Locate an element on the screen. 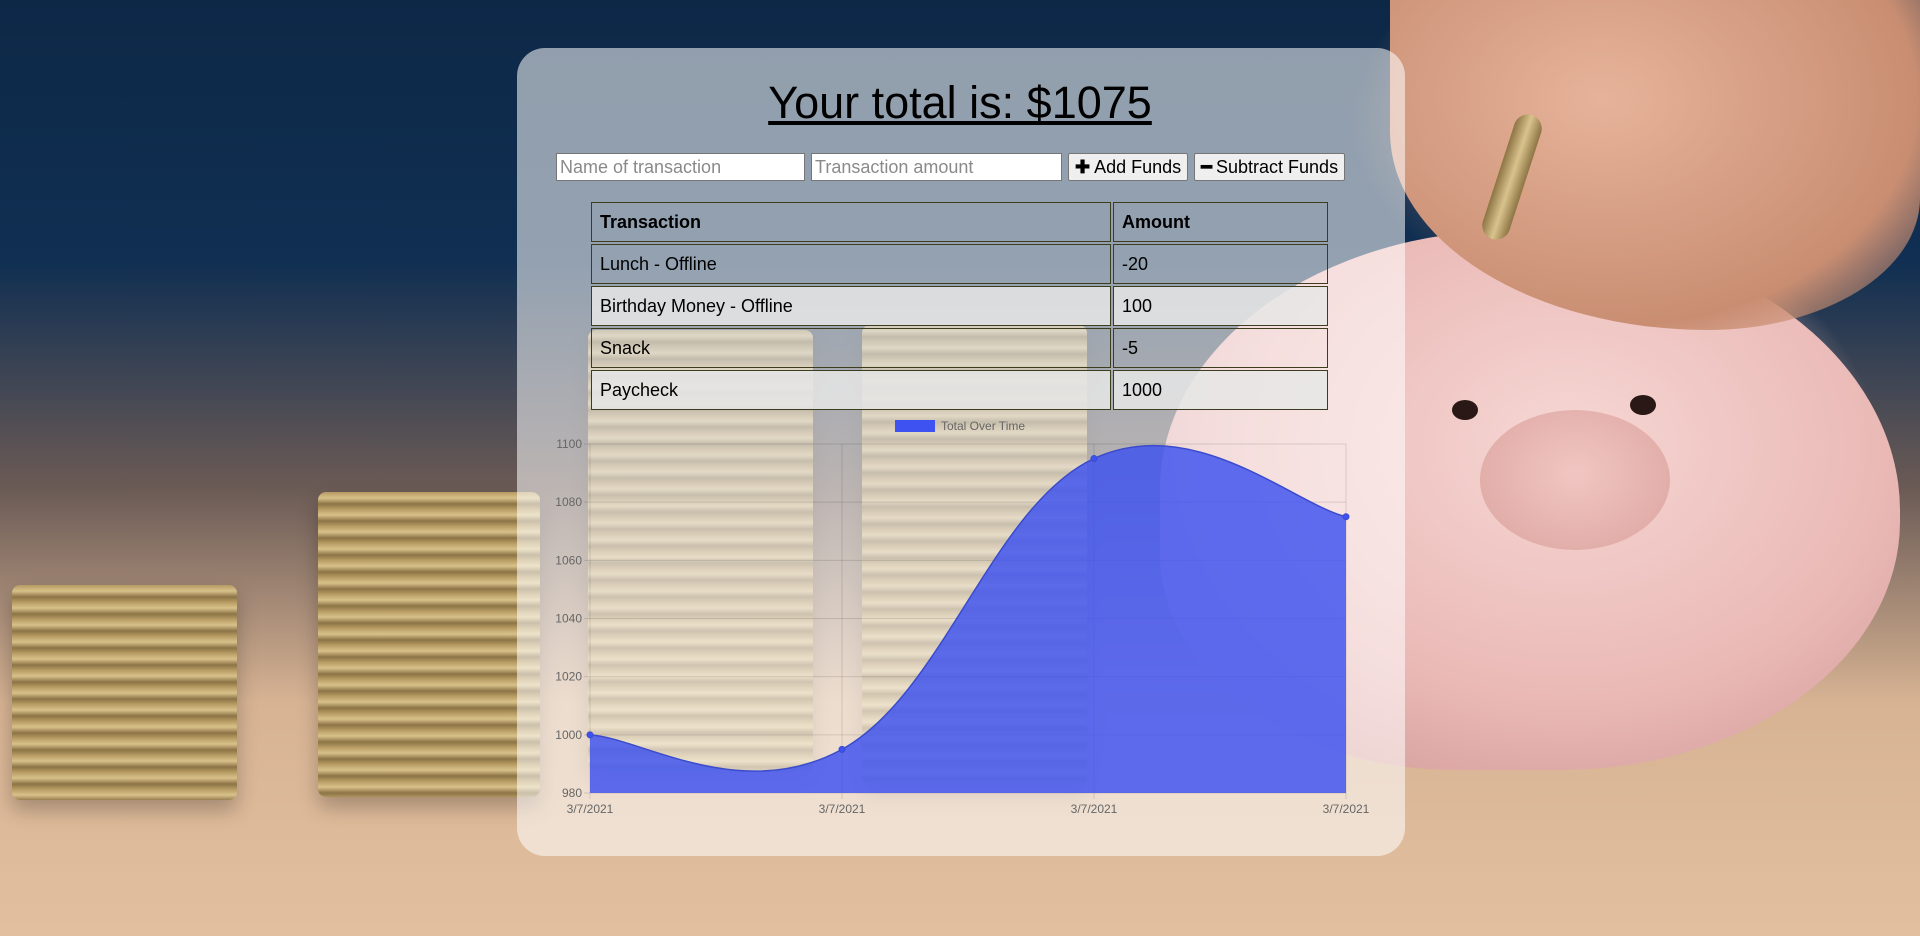  y-tick-label: 1100 is located at coordinates (569, 444).